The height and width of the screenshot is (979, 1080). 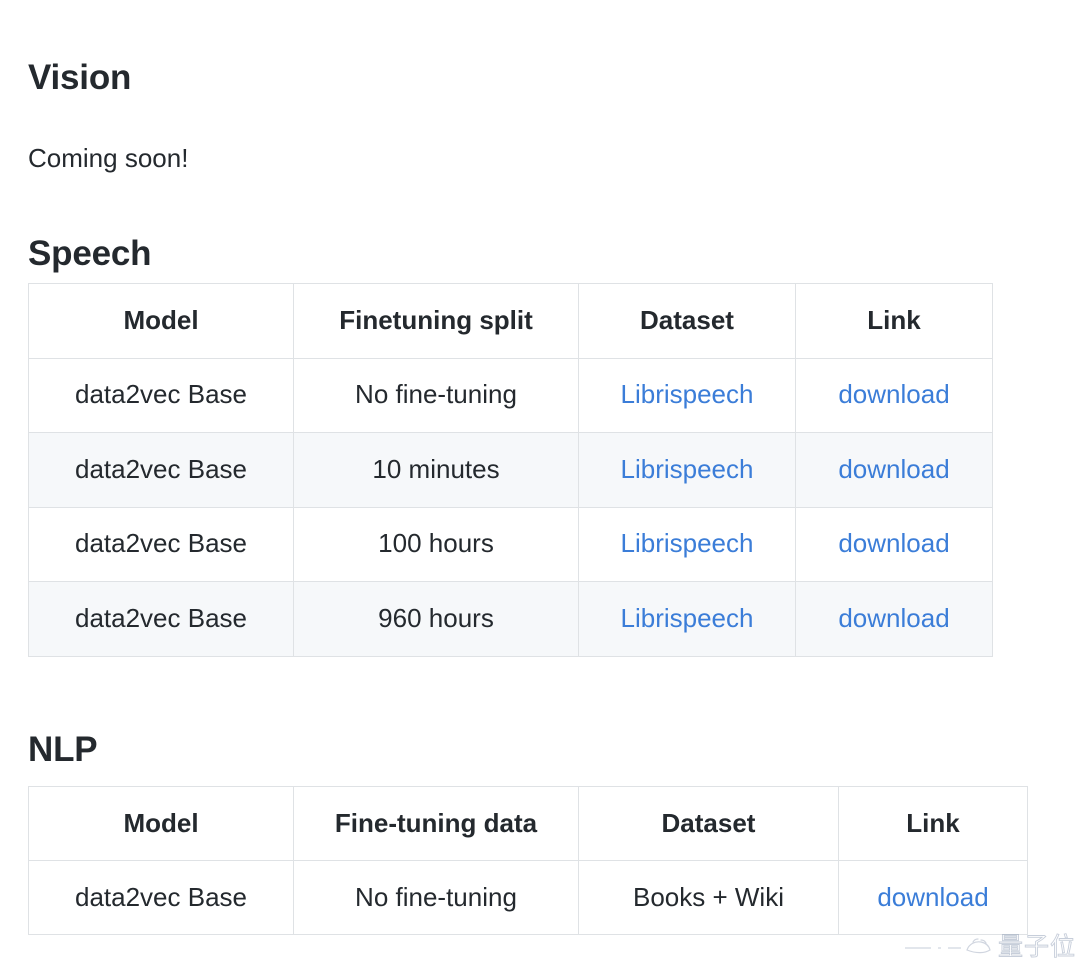 What do you see at coordinates (108, 158) in the screenshot?
I see `vision-body-text: Coming soon!` at bounding box center [108, 158].